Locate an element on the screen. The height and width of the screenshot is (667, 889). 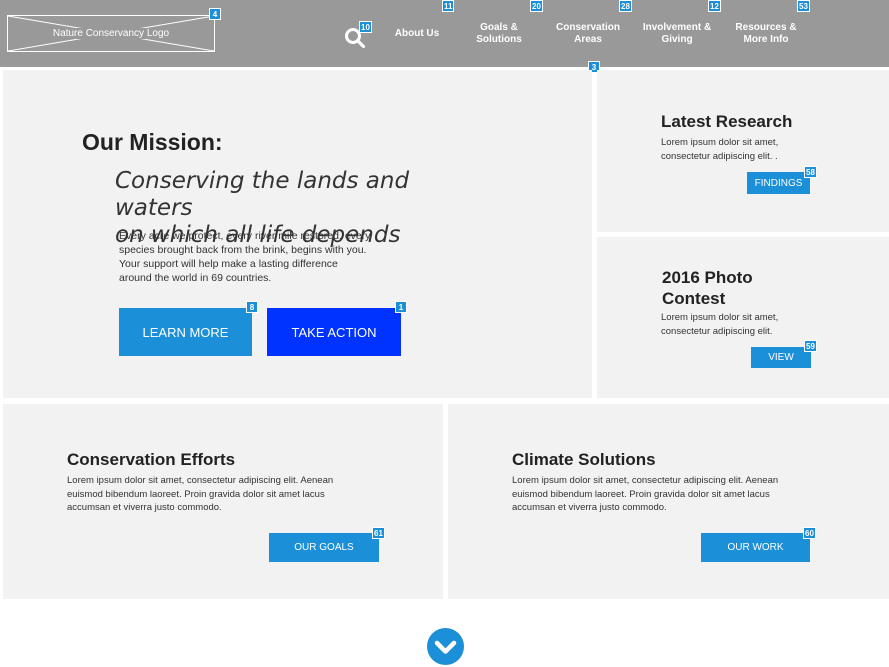
view-button: VIEW is located at coordinates (781, 357).